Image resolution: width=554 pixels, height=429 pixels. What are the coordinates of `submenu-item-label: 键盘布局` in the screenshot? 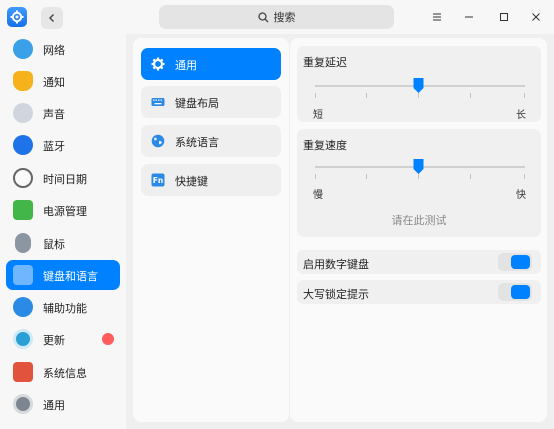 It's located at (197, 103).